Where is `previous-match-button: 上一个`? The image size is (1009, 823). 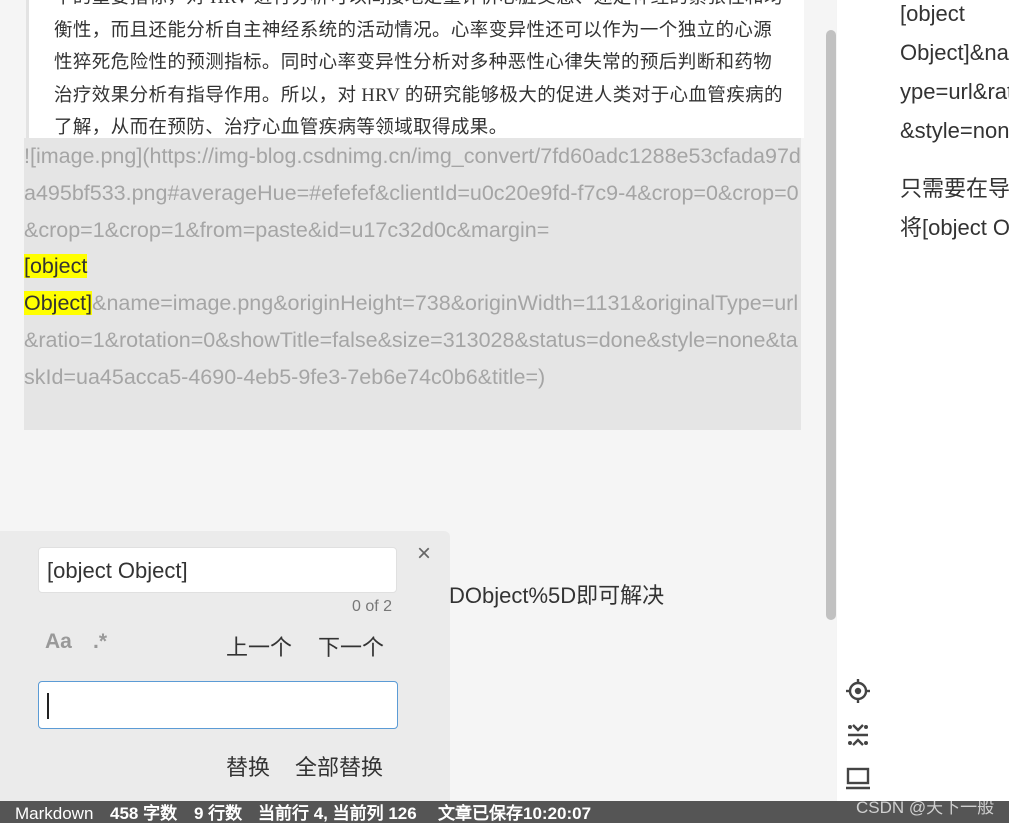
previous-match-button: 上一个 is located at coordinates (259, 646).